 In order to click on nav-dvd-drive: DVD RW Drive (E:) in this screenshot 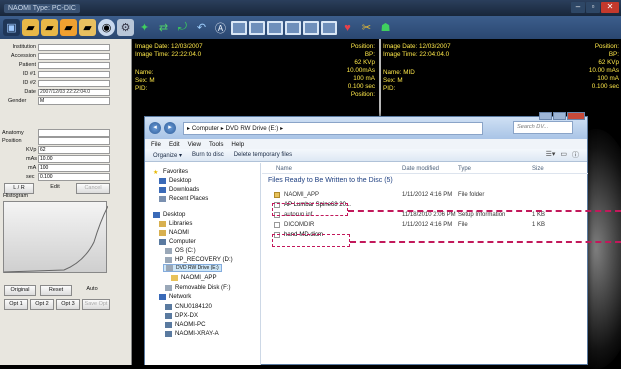, I will do `click(192, 268)`.